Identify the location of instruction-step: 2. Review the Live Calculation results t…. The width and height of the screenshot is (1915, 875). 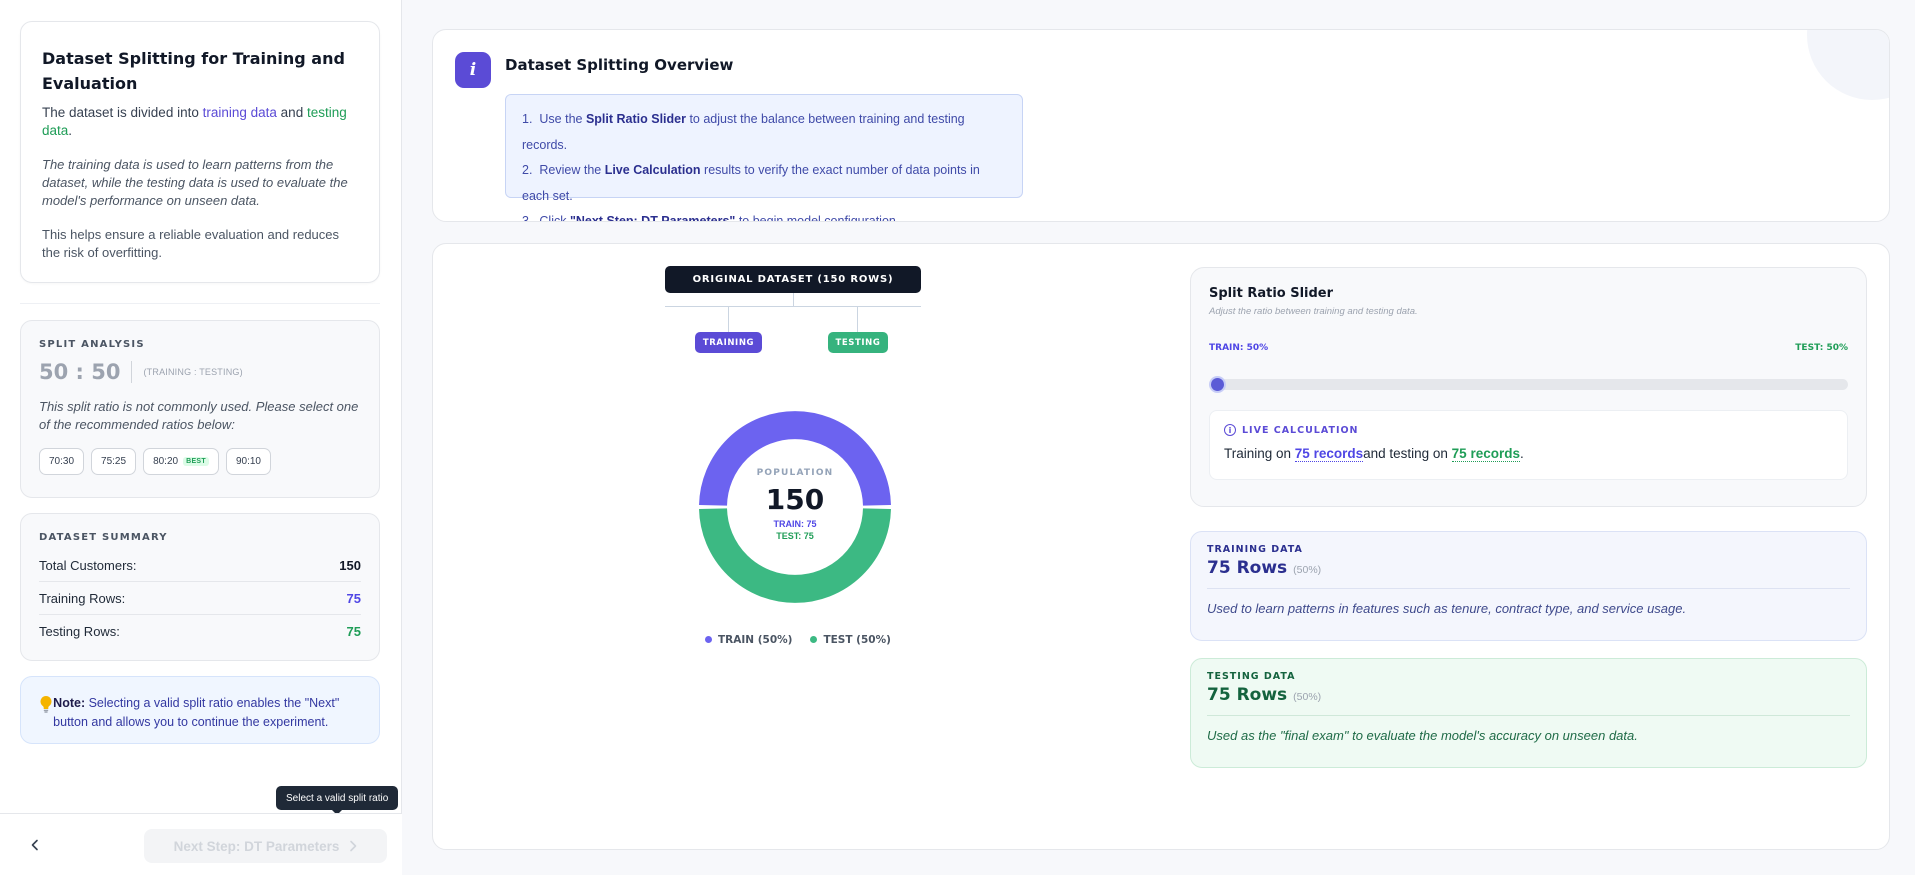
(764, 183).